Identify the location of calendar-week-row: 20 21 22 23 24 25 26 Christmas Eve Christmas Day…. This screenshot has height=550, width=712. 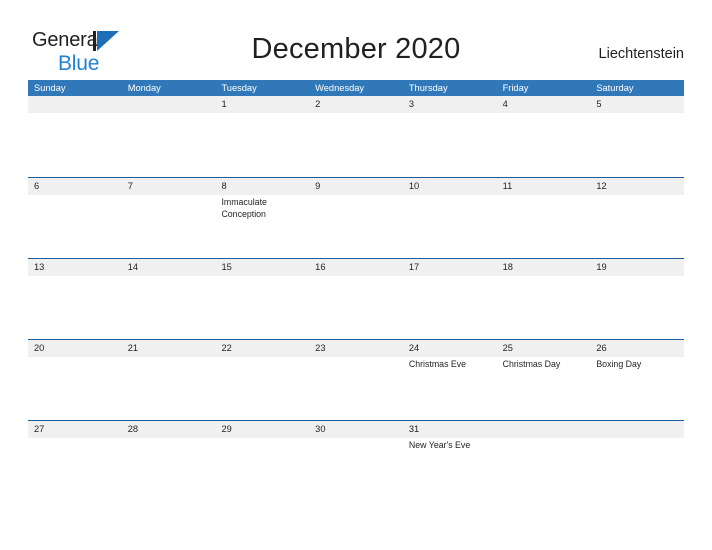
(356, 379).